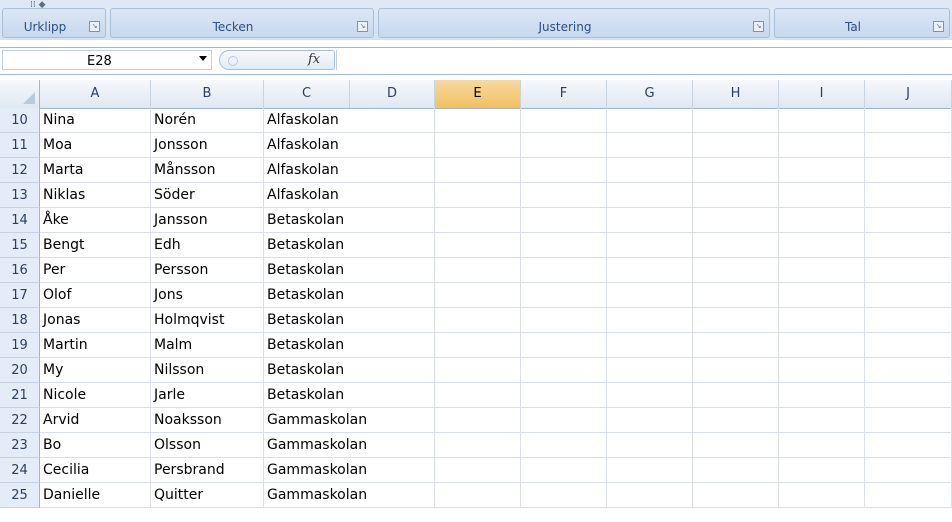  I want to click on cell-b: Quitter, so click(207, 495).